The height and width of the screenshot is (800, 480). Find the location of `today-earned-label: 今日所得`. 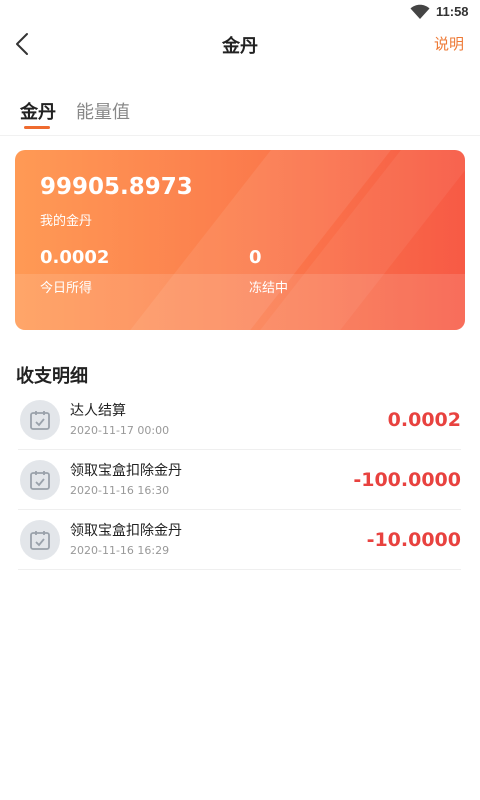

today-earned-label: 今日所得 is located at coordinates (66, 288).